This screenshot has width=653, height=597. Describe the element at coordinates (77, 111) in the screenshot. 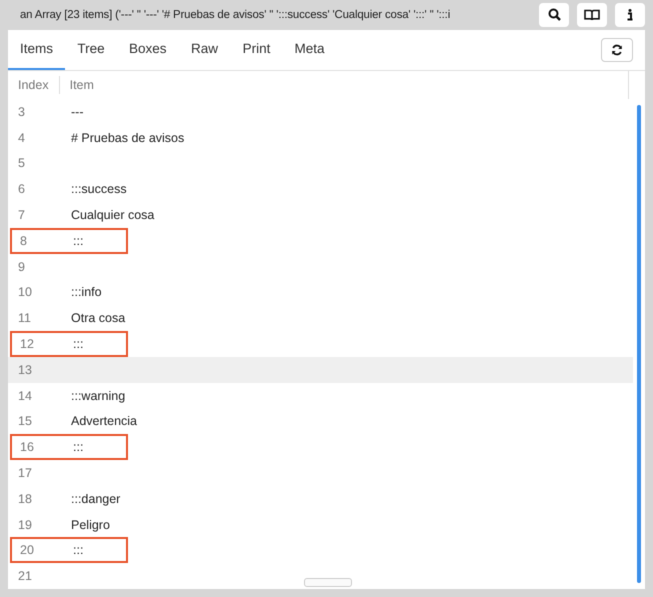

I see `item-text: ---` at that location.